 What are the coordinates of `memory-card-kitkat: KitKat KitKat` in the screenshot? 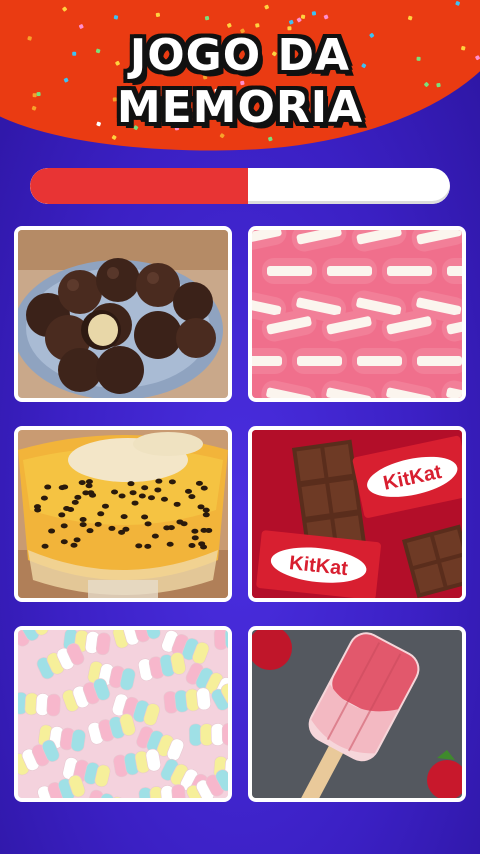 It's located at (357, 514).